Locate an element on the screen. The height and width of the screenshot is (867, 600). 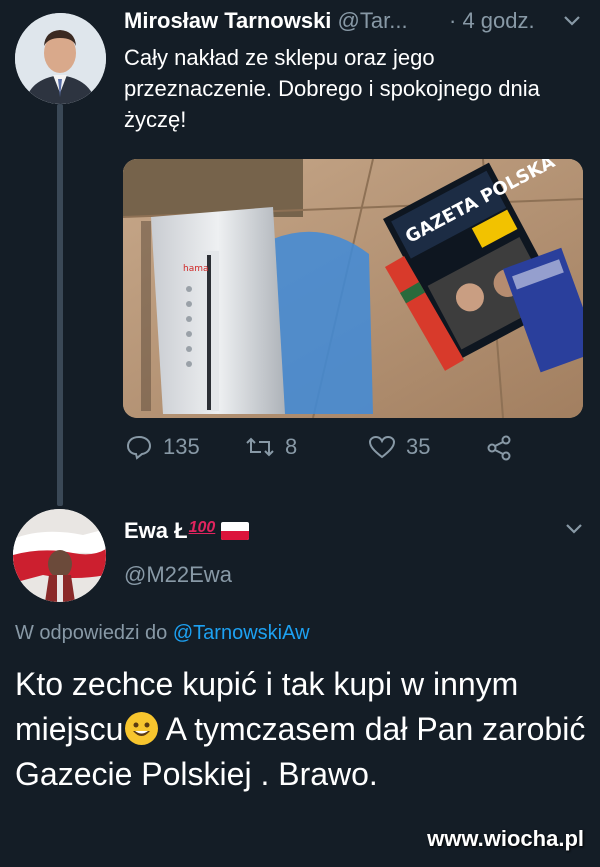
share-icon is located at coordinates (499, 448).